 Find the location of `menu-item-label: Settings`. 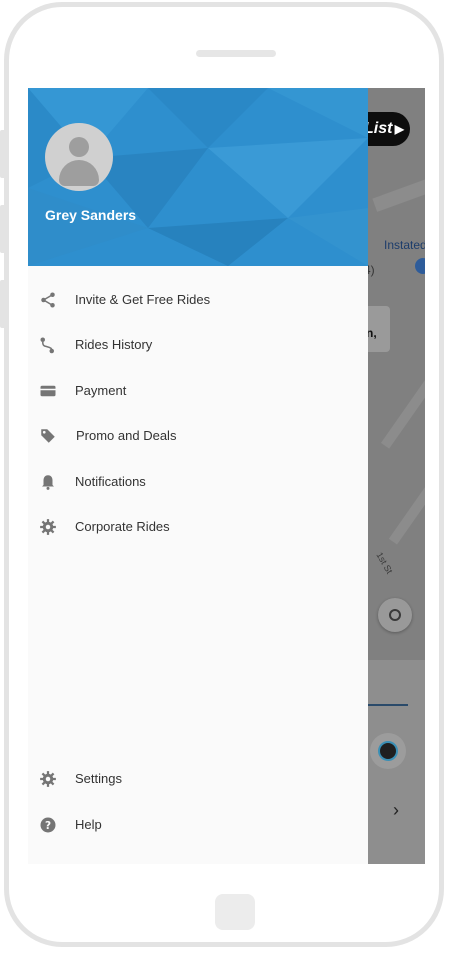

menu-item-label: Settings is located at coordinates (98, 778).